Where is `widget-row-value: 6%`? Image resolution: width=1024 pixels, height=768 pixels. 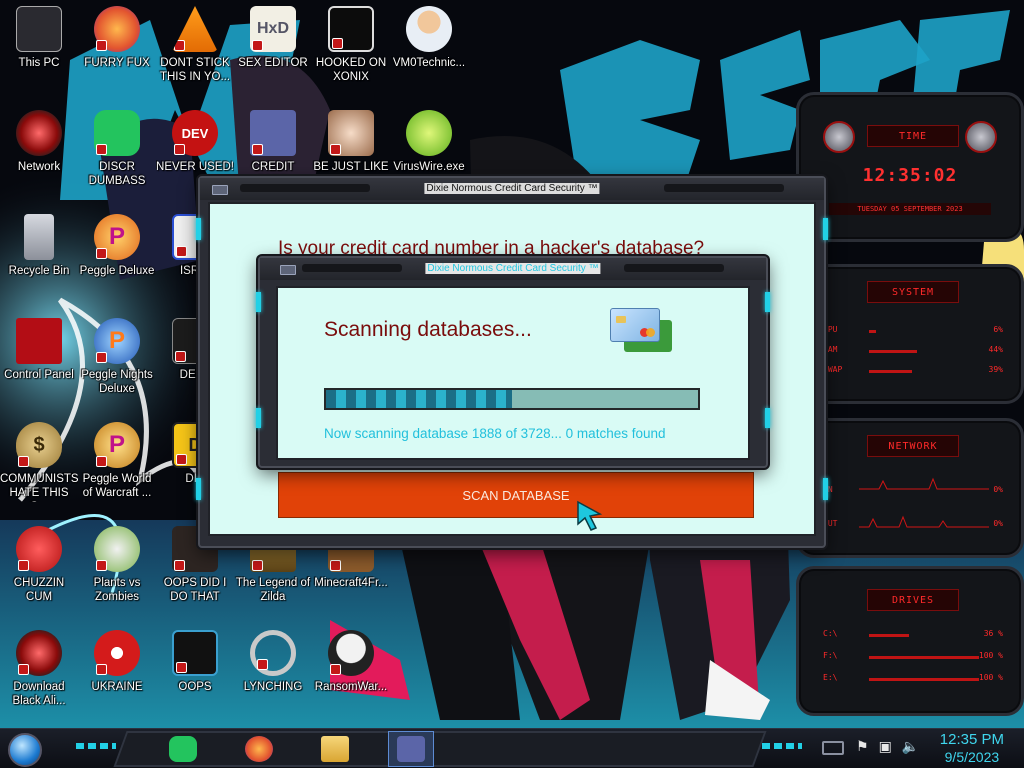 widget-row-value: 6% is located at coordinates (998, 329).